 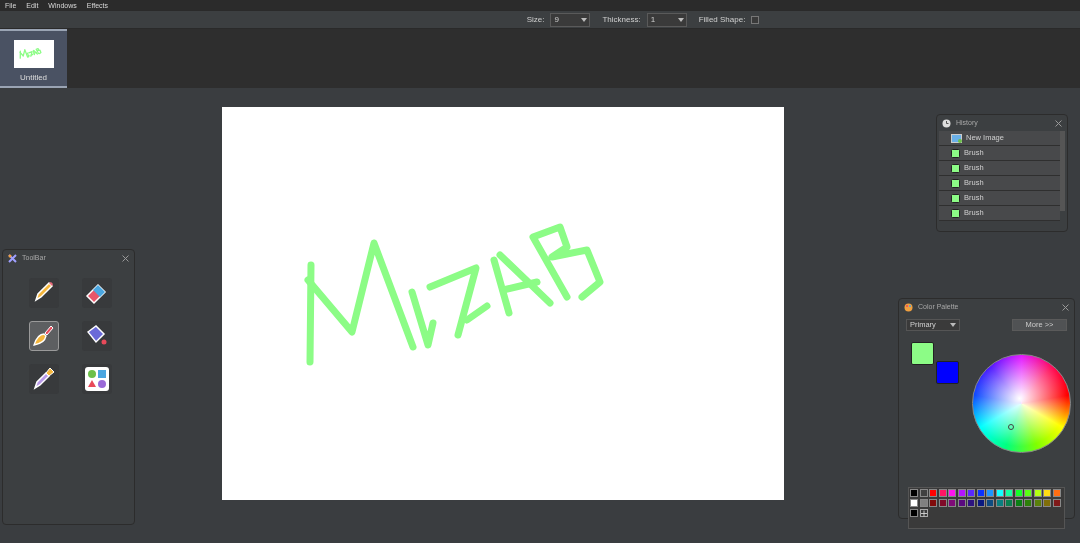 I want to click on size-dropdown: 9, so click(x=570, y=19).